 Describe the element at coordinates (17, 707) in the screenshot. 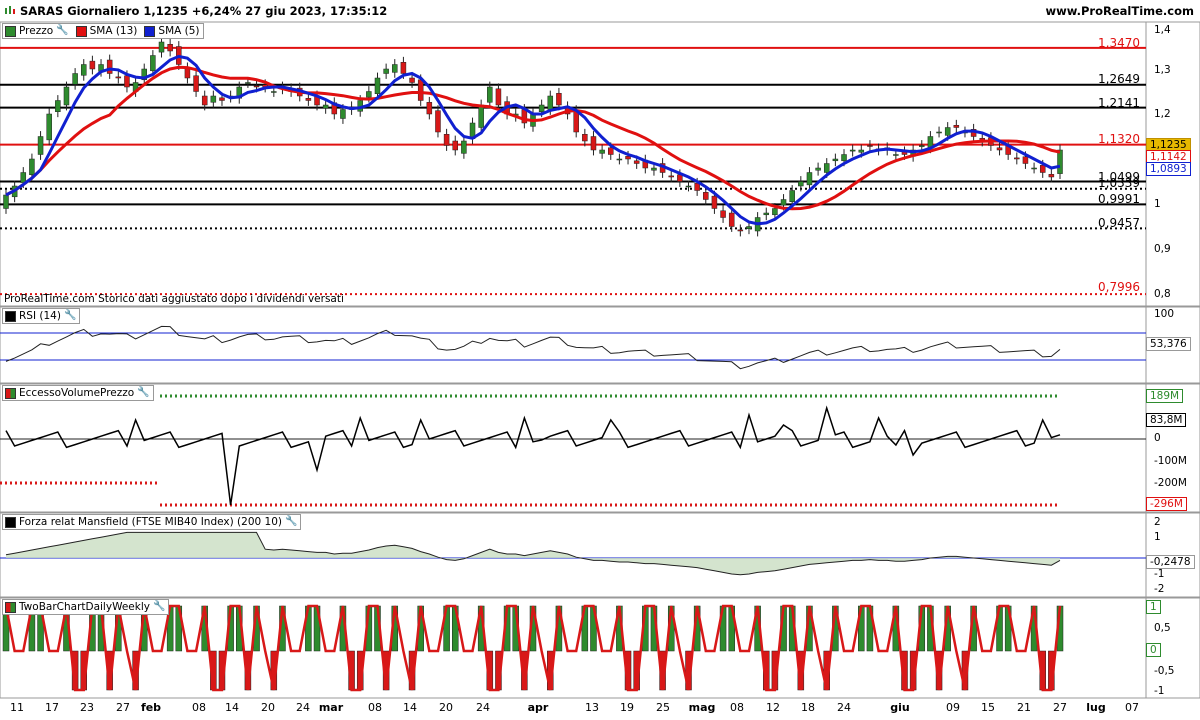

I see `x-axis-tick: 11` at that location.